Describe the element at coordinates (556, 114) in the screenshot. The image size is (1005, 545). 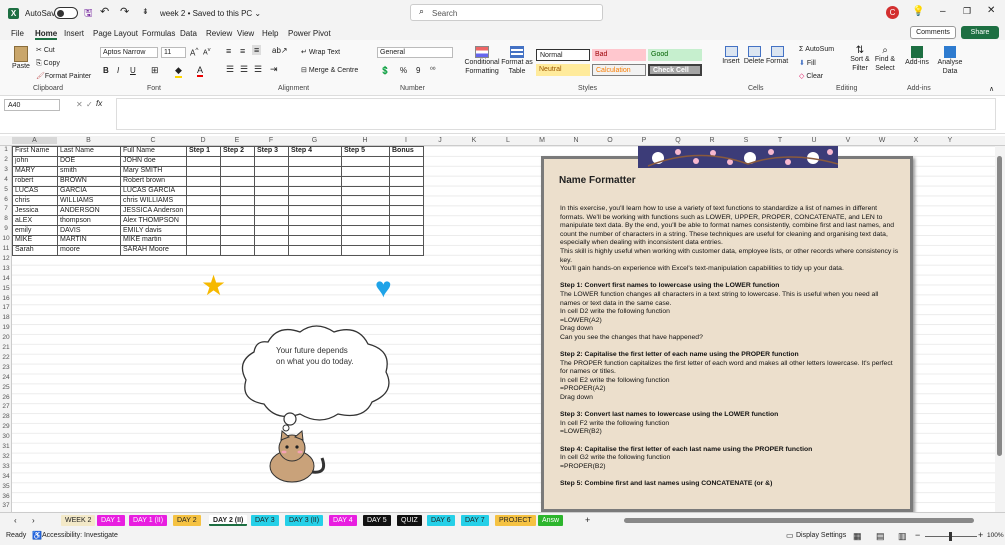
I see `formula-input` at that location.